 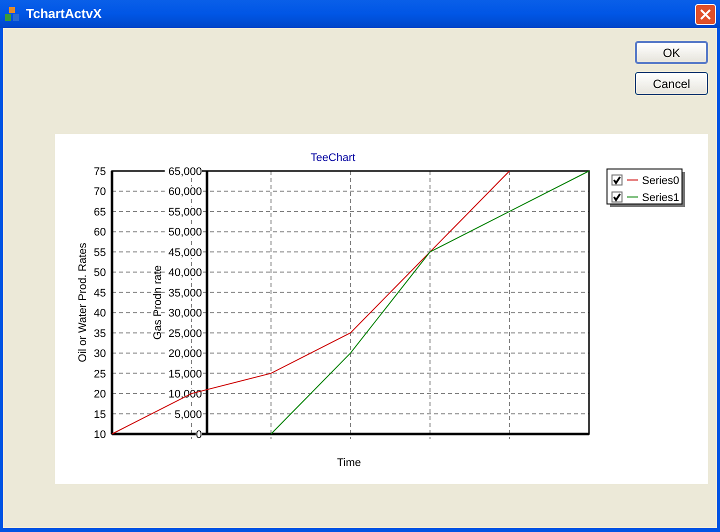 I want to click on axis-tick-label: 45,000, so click(x=185, y=252).